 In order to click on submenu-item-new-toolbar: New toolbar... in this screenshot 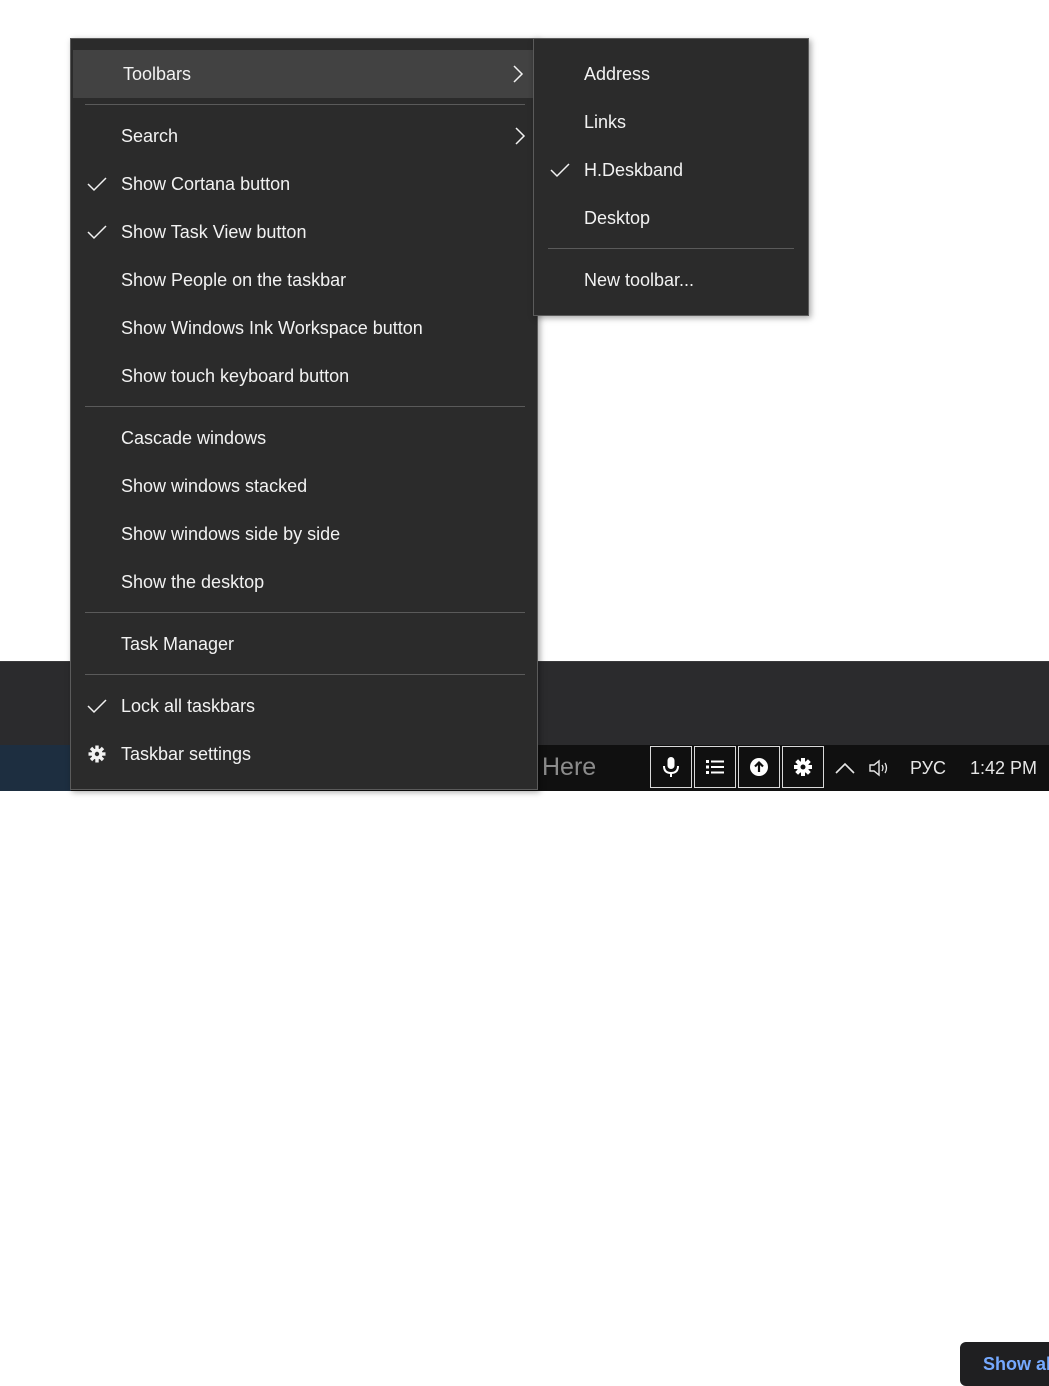, I will do `click(671, 280)`.